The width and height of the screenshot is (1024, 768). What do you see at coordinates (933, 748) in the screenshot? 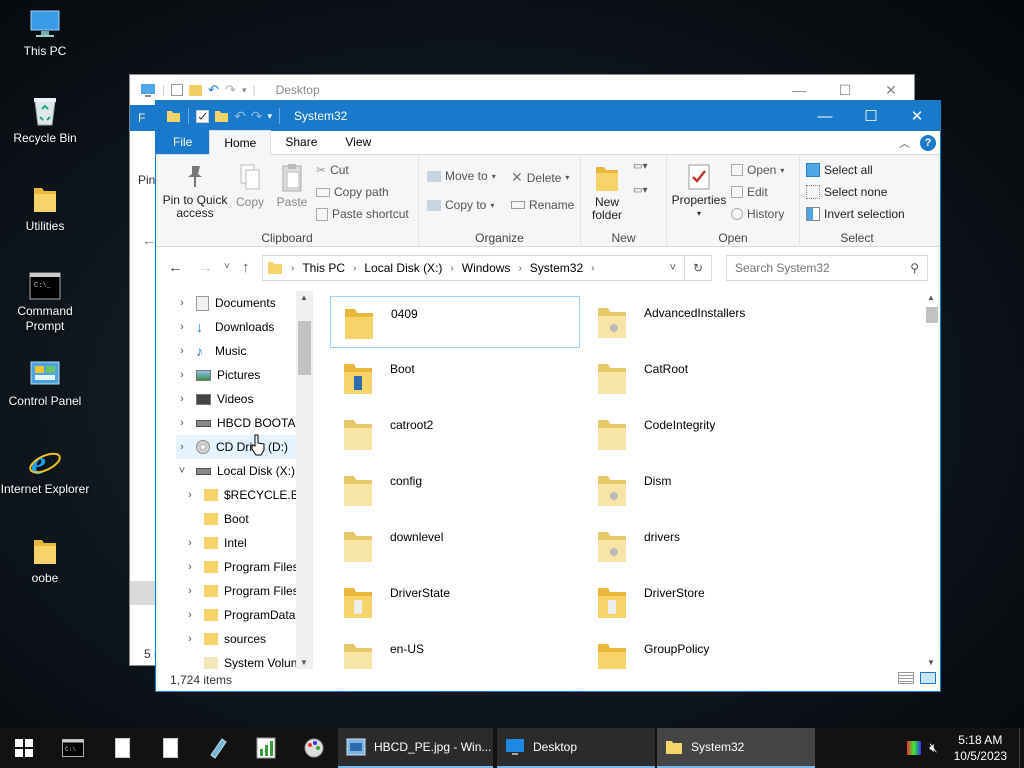
I see `speaker-muted-icon: 🔇︎` at bounding box center [933, 748].